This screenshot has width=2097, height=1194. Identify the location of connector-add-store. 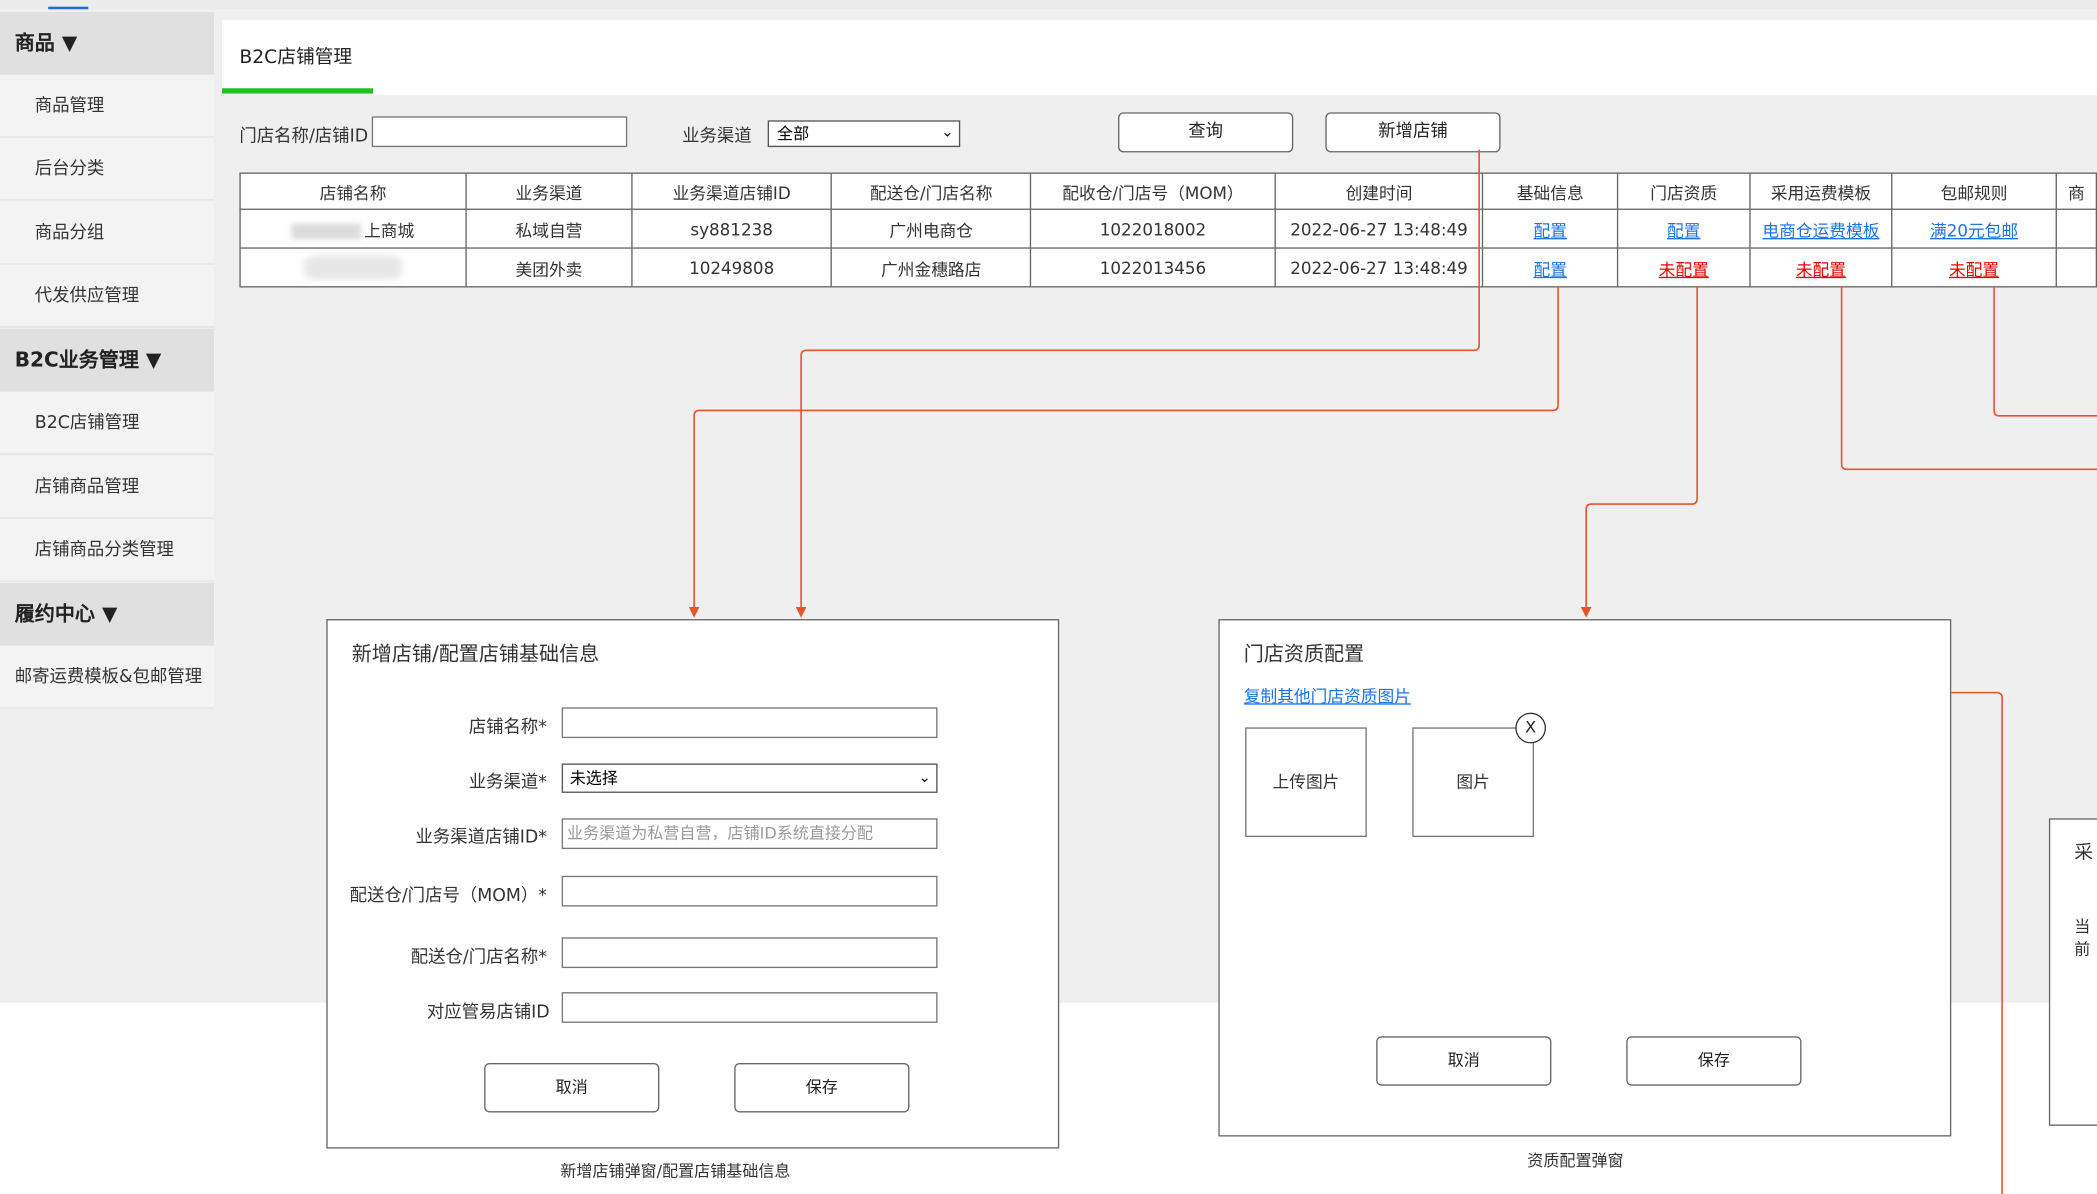
(1137, 383).